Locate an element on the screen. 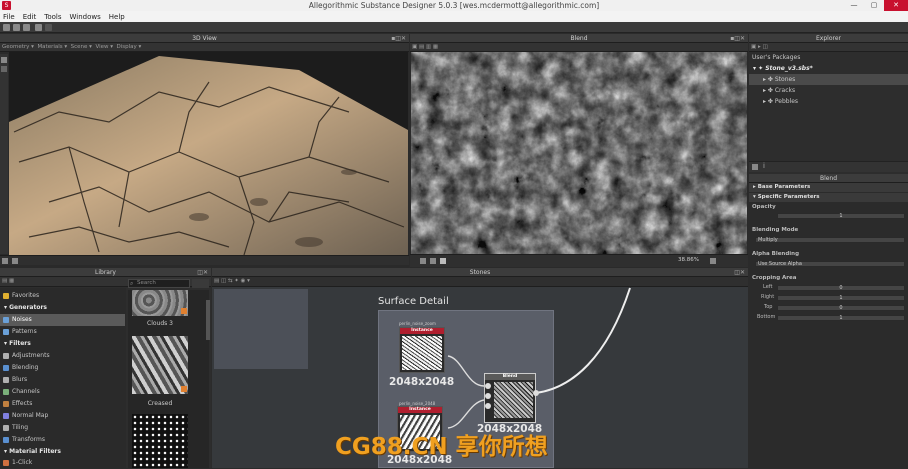  library-category-generators: ▾ Generators is located at coordinates (62, 308).